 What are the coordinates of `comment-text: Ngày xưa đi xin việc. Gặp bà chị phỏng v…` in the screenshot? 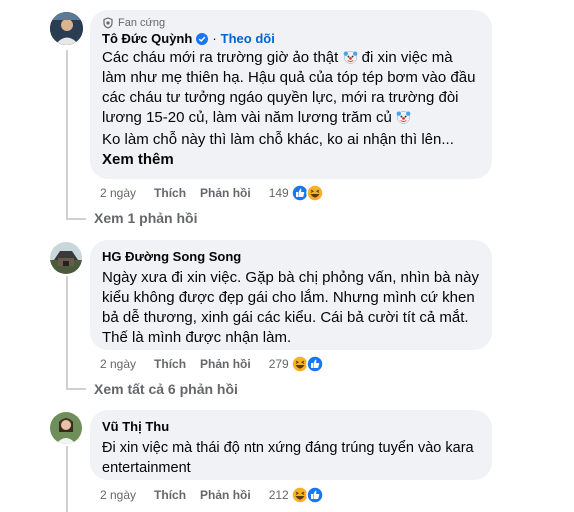 It's located at (290, 307).